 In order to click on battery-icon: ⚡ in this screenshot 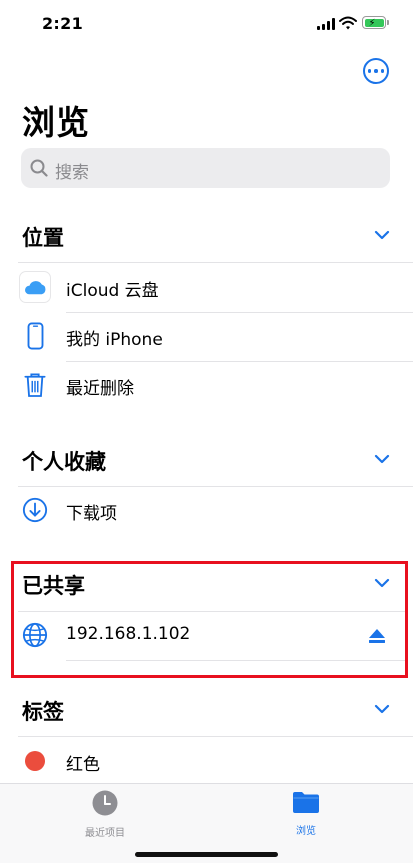, I will do `click(374, 22)`.